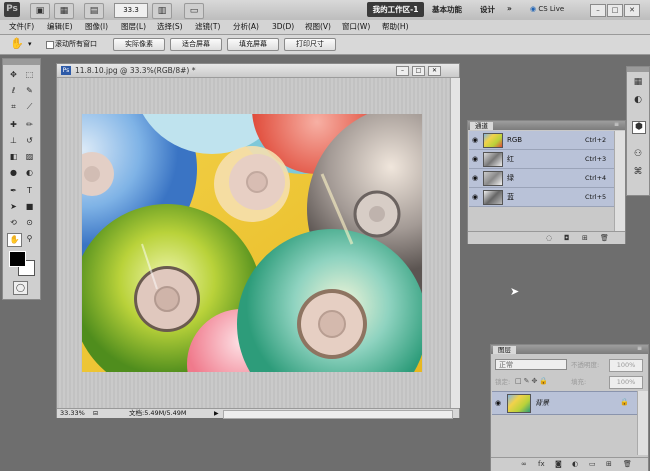 This screenshot has height=471, width=650. What do you see at coordinates (246, 27) in the screenshot?
I see `menu-analysis: 分析(A)` at bounding box center [246, 27].